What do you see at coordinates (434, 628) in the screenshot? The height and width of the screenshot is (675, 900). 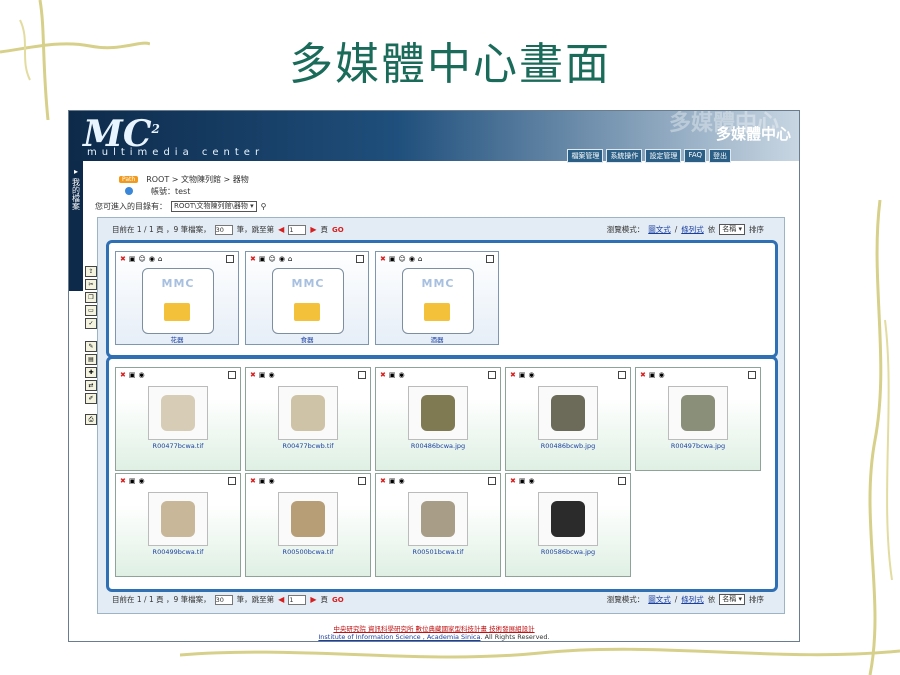 I see `footer-line1: 中央研究院 資訊科學研究所 數位典藏國家型科技計畫 技術發展組設計` at bounding box center [434, 628].